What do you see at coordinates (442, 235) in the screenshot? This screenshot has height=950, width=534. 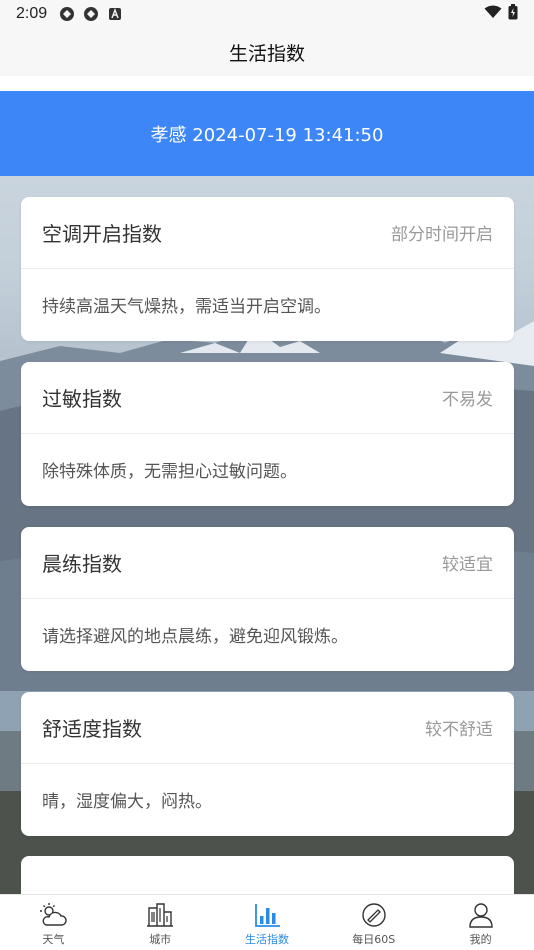 I see `card-level: 部分时间开启` at bounding box center [442, 235].